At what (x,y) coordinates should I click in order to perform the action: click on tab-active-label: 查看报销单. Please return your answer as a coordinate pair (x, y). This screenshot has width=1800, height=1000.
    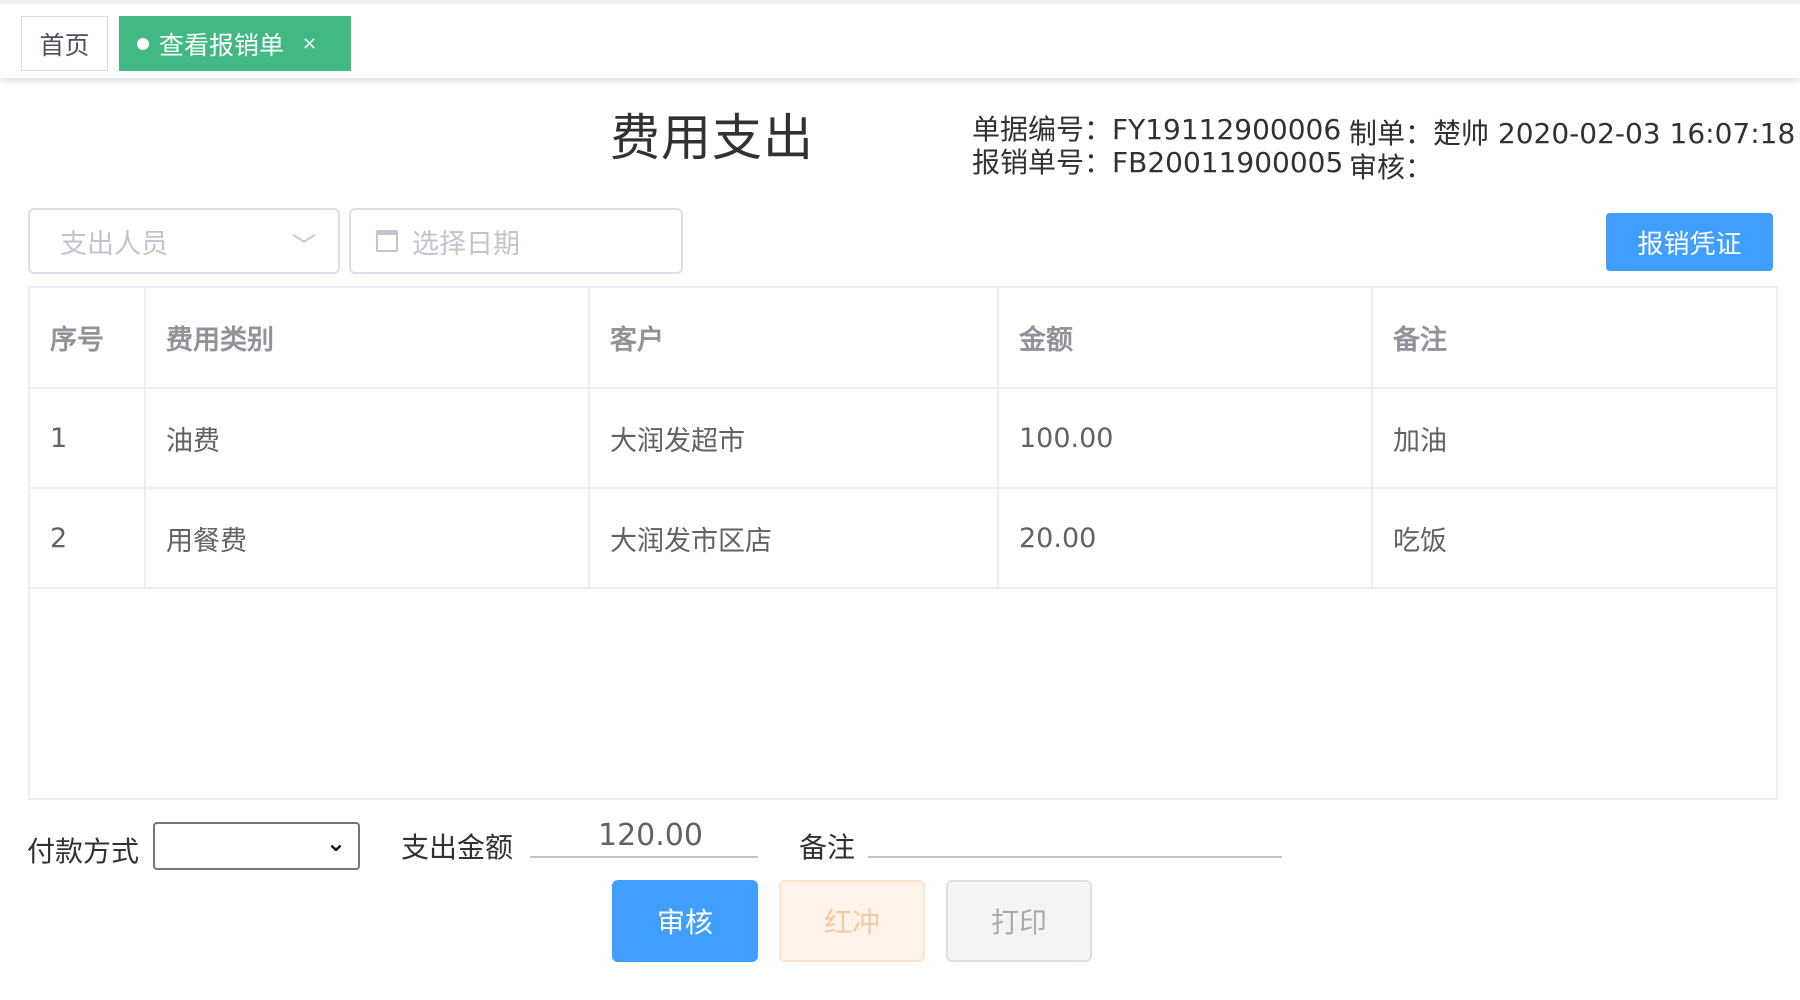
    Looking at the image, I should click on (222, 45).